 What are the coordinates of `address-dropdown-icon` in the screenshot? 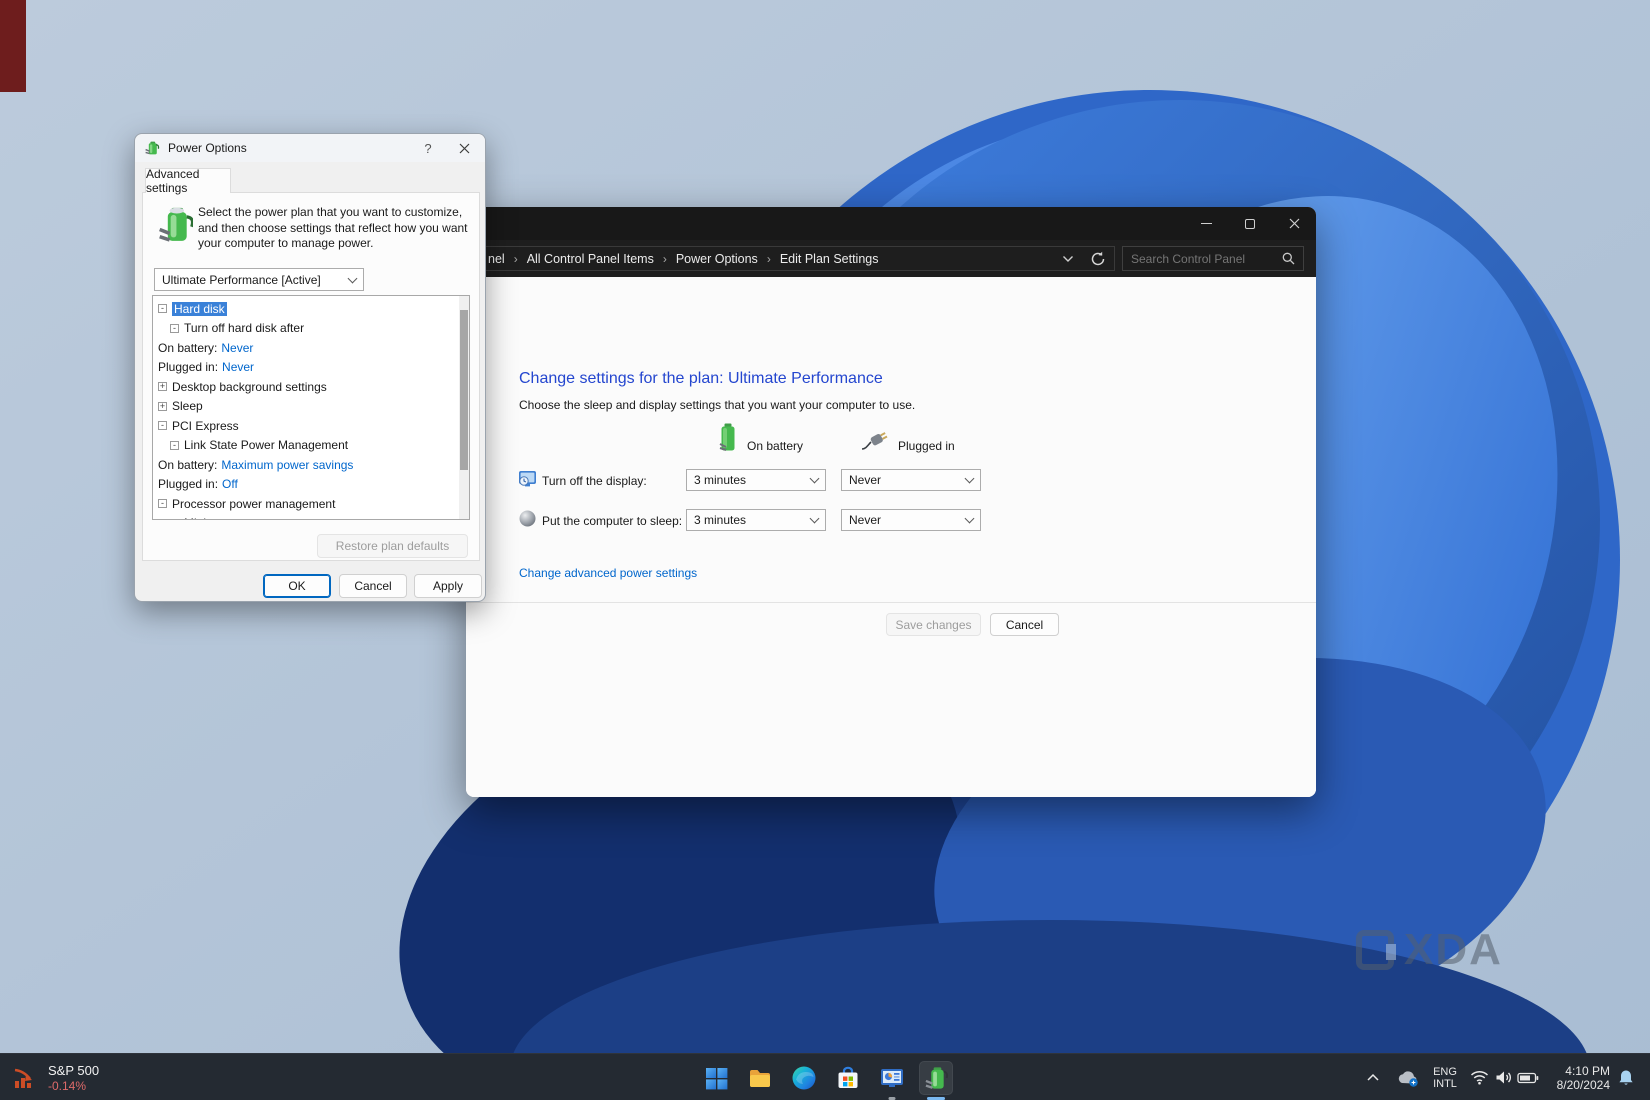 It's located at (1068, 259).